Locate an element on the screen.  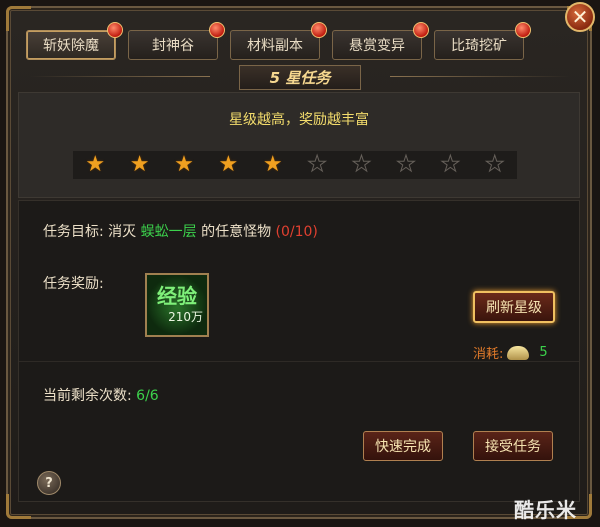
task-target: 任务目标: 消灭 蜈蚣一层 的任意怪物 (0/10) is located at coordinates (180, 231).